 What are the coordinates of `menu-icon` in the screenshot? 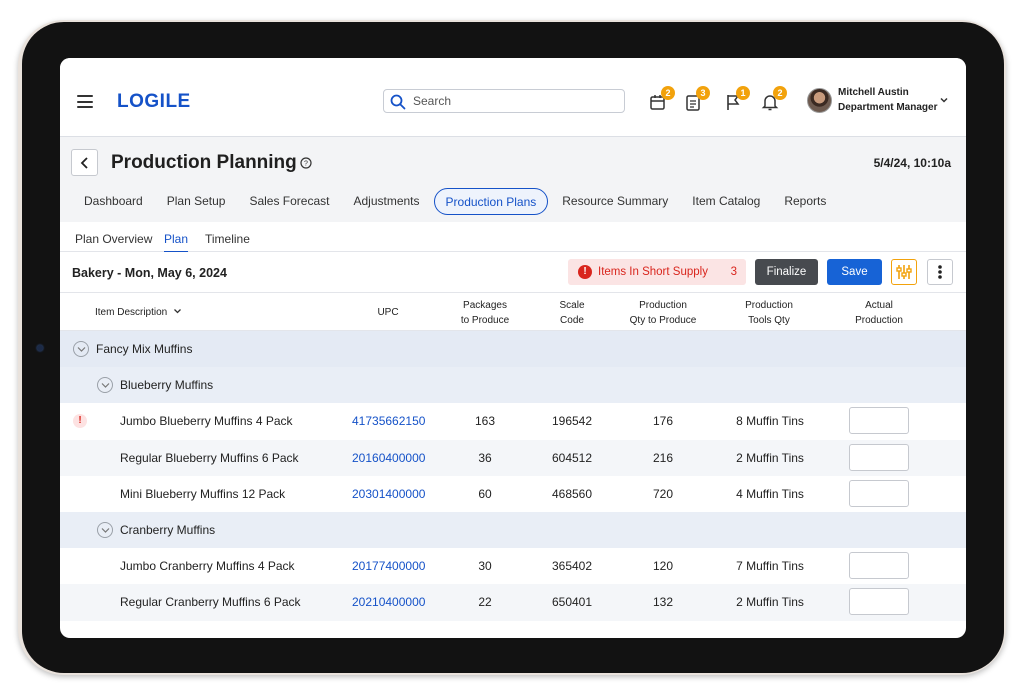 It's located at (85, 101).